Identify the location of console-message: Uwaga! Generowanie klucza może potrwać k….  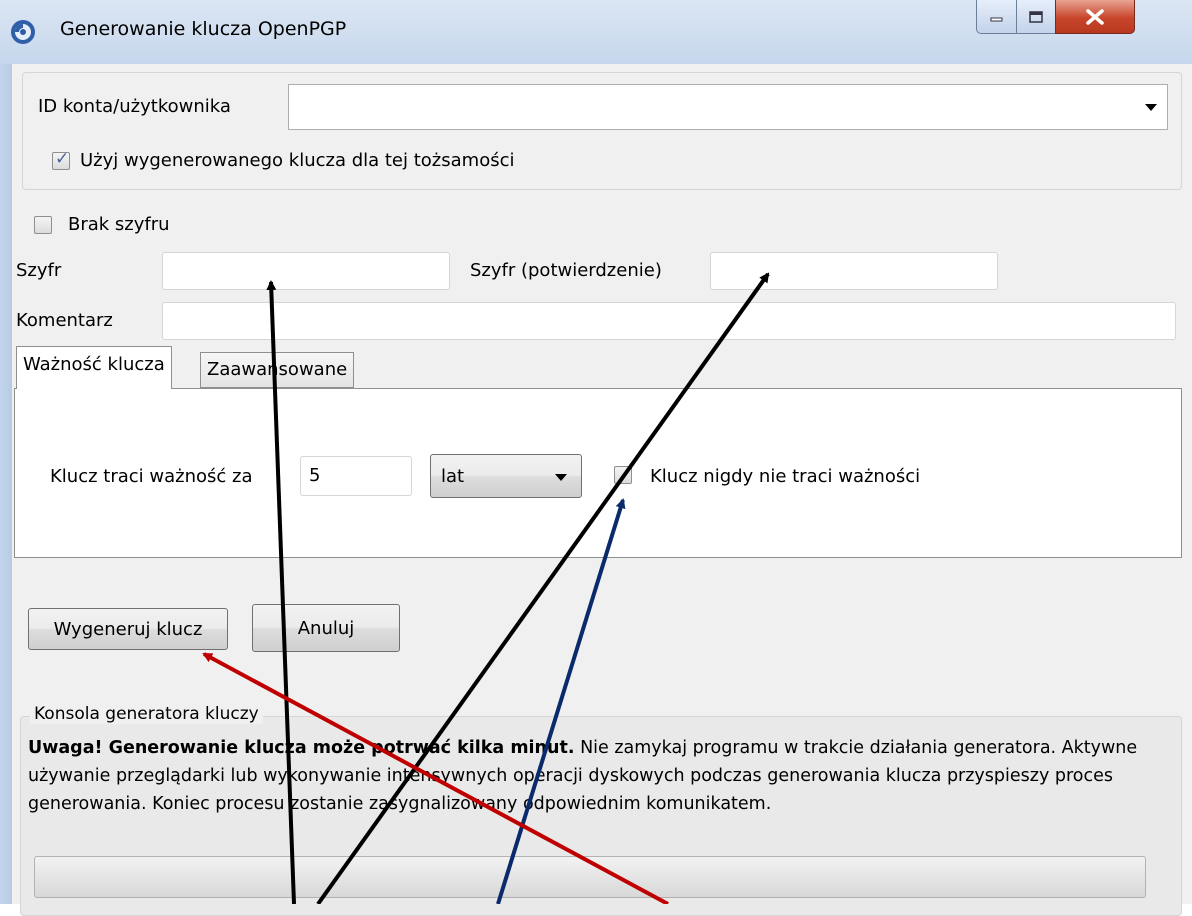
(598, 776).